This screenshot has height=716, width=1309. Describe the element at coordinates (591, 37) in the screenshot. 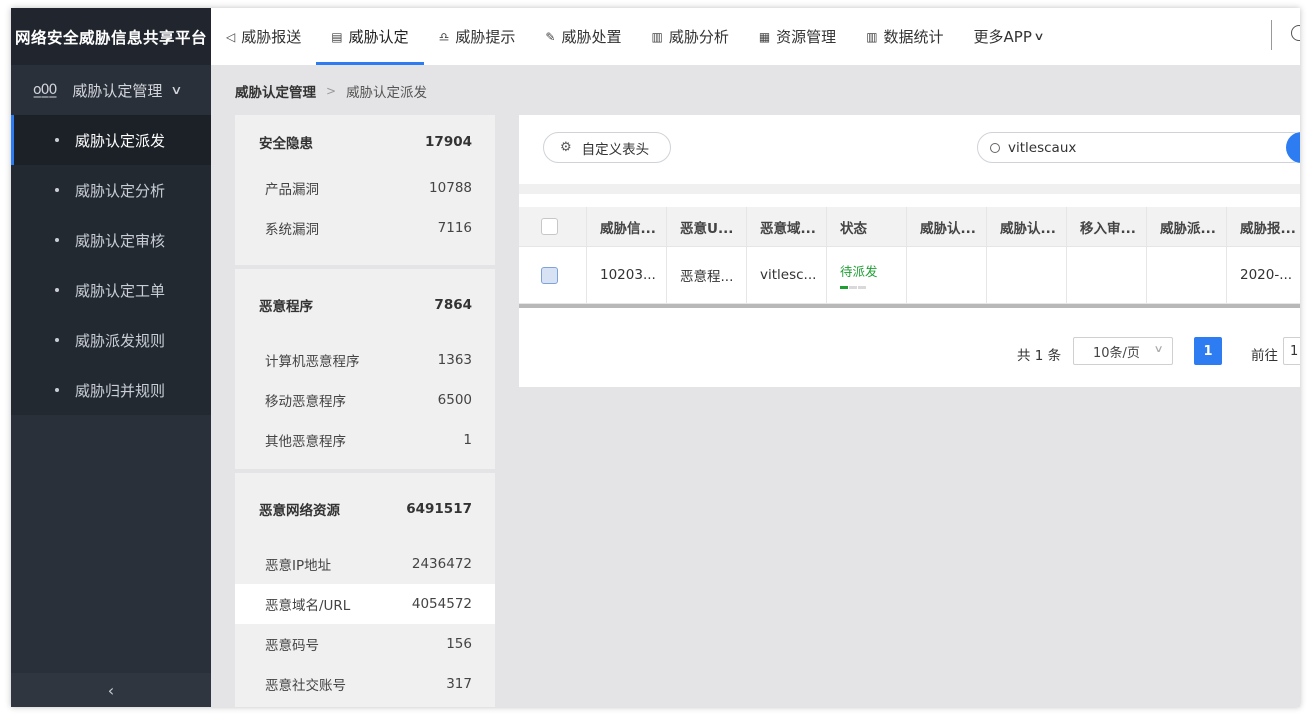

I see `tab-label: 威胁处置` at that location.